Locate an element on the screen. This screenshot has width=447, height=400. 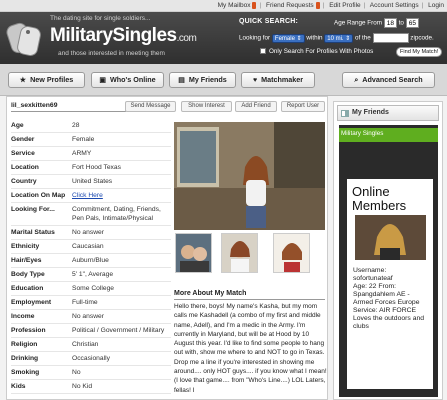
ad-member-photo is located at coordinates (390, 237).